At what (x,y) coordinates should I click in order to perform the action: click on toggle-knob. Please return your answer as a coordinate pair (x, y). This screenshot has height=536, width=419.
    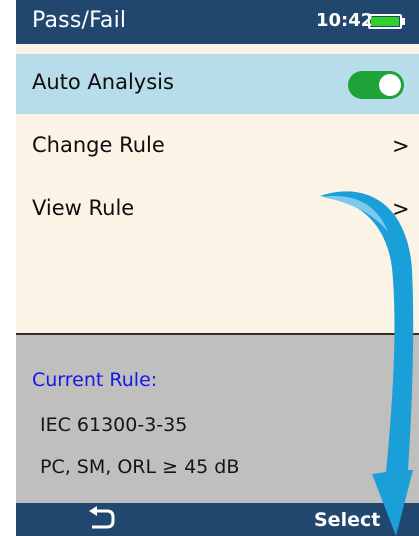
    Looking at the image, I should click on (390, 85).